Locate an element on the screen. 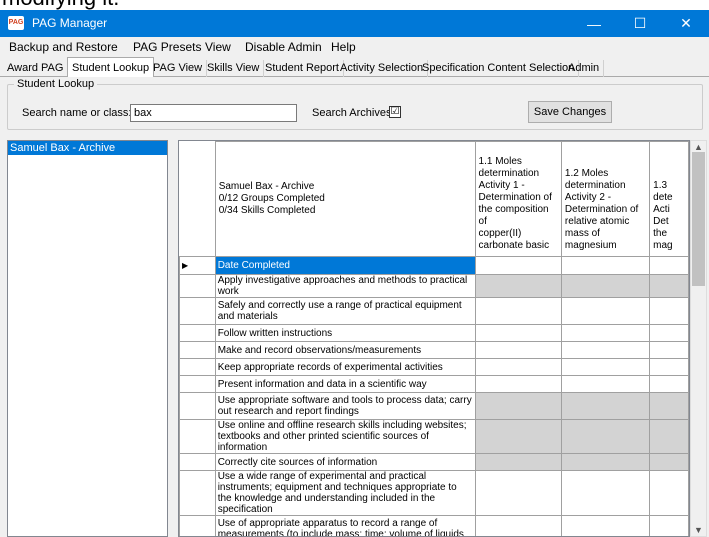  table-row: Follow written instructions is located at coordinates (434, 333).